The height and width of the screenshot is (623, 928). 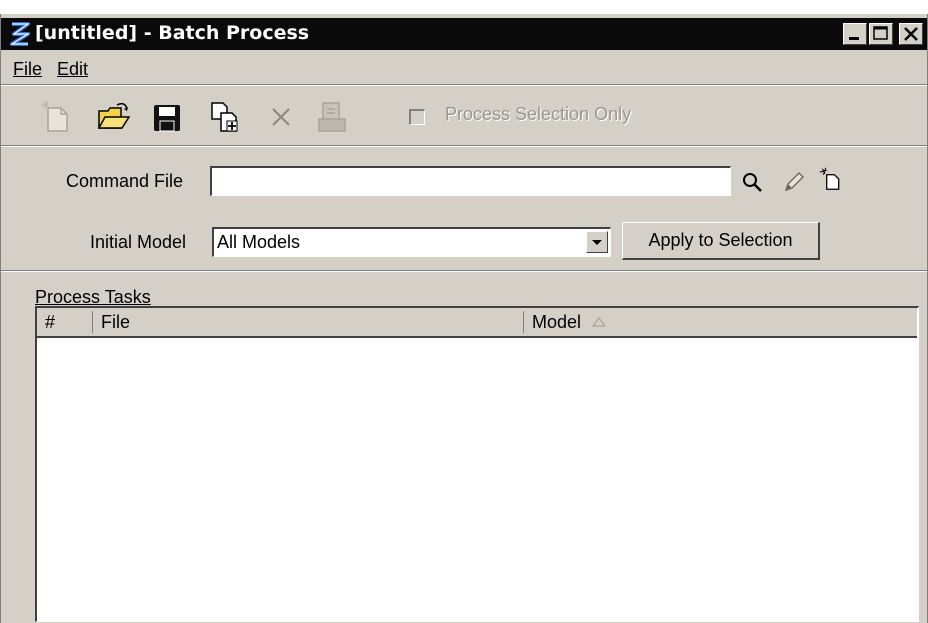 What do you see at coordinates (417, 117) in the screenshot?
I see `process-selection-only-checkbox` at bounding box center [417, 117].